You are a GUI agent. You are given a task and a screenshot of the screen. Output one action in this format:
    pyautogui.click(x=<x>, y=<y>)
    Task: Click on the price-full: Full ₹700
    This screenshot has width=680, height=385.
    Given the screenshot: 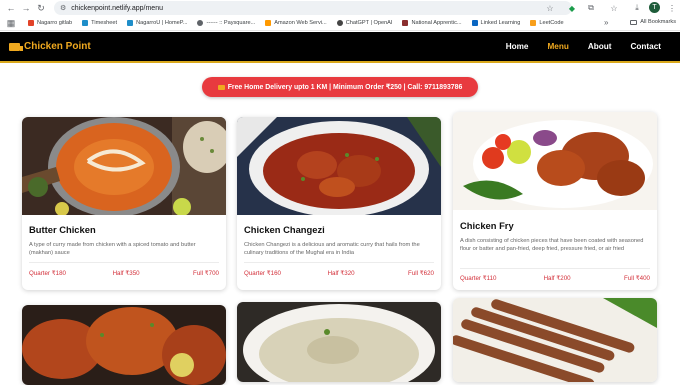 What is the action you would take?
    pyautogui.click(x=206, y=273)
    